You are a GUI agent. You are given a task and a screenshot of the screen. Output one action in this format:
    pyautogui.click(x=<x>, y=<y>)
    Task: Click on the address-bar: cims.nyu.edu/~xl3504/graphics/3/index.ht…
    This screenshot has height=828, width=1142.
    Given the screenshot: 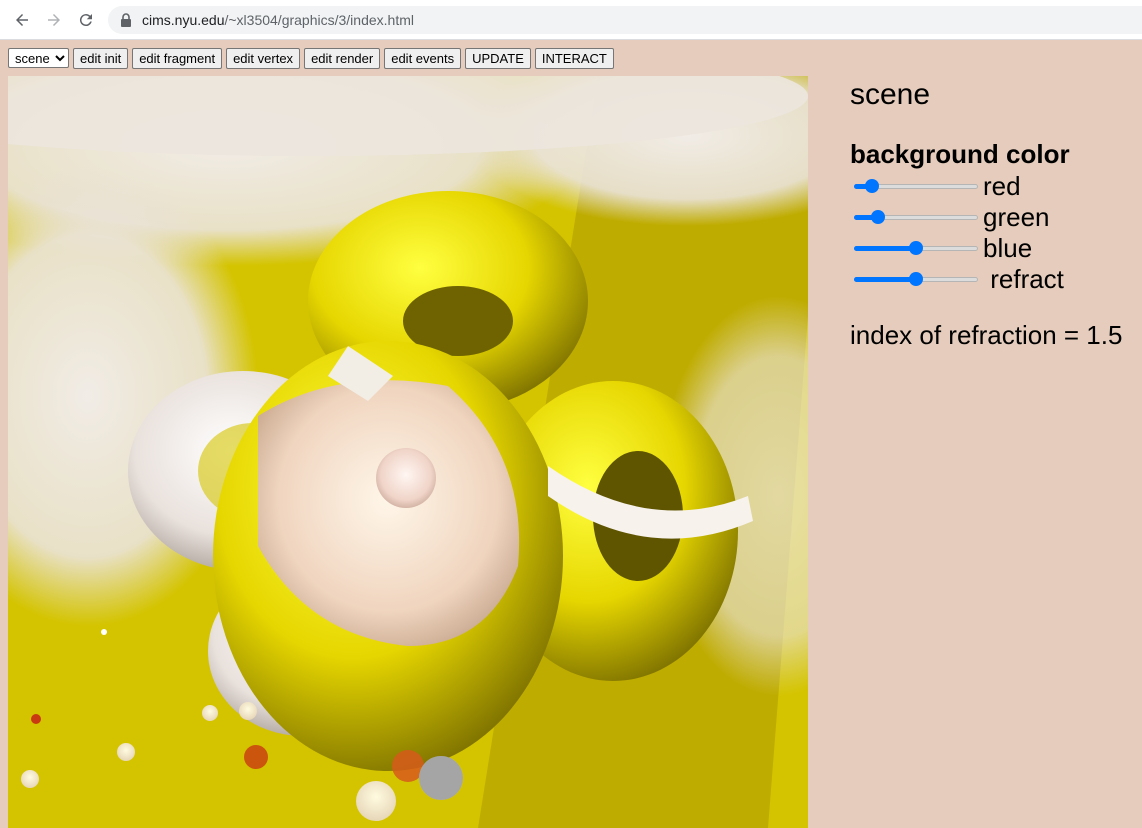 What is the action you would take?
    pyautogui.click(x=625, y=20)
    